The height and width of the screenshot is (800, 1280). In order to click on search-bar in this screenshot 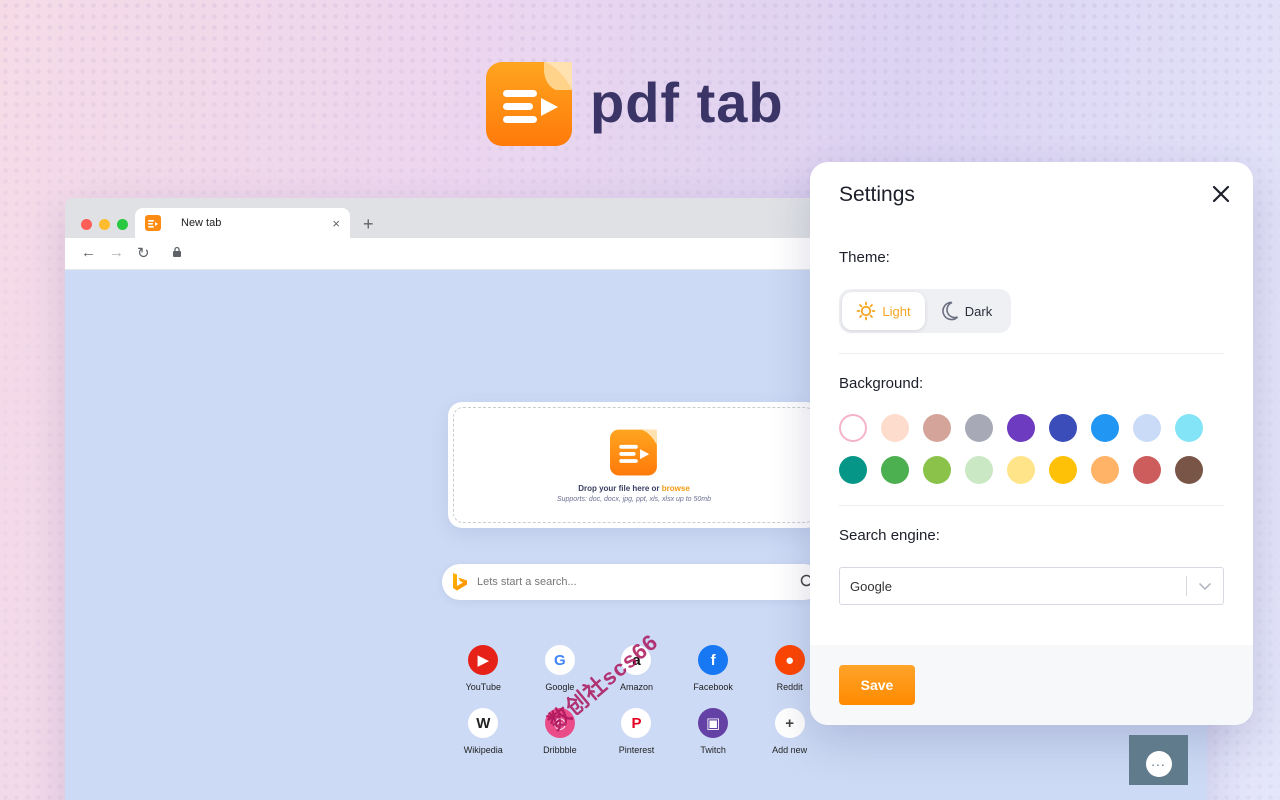, I will do `click(632, 582)`.